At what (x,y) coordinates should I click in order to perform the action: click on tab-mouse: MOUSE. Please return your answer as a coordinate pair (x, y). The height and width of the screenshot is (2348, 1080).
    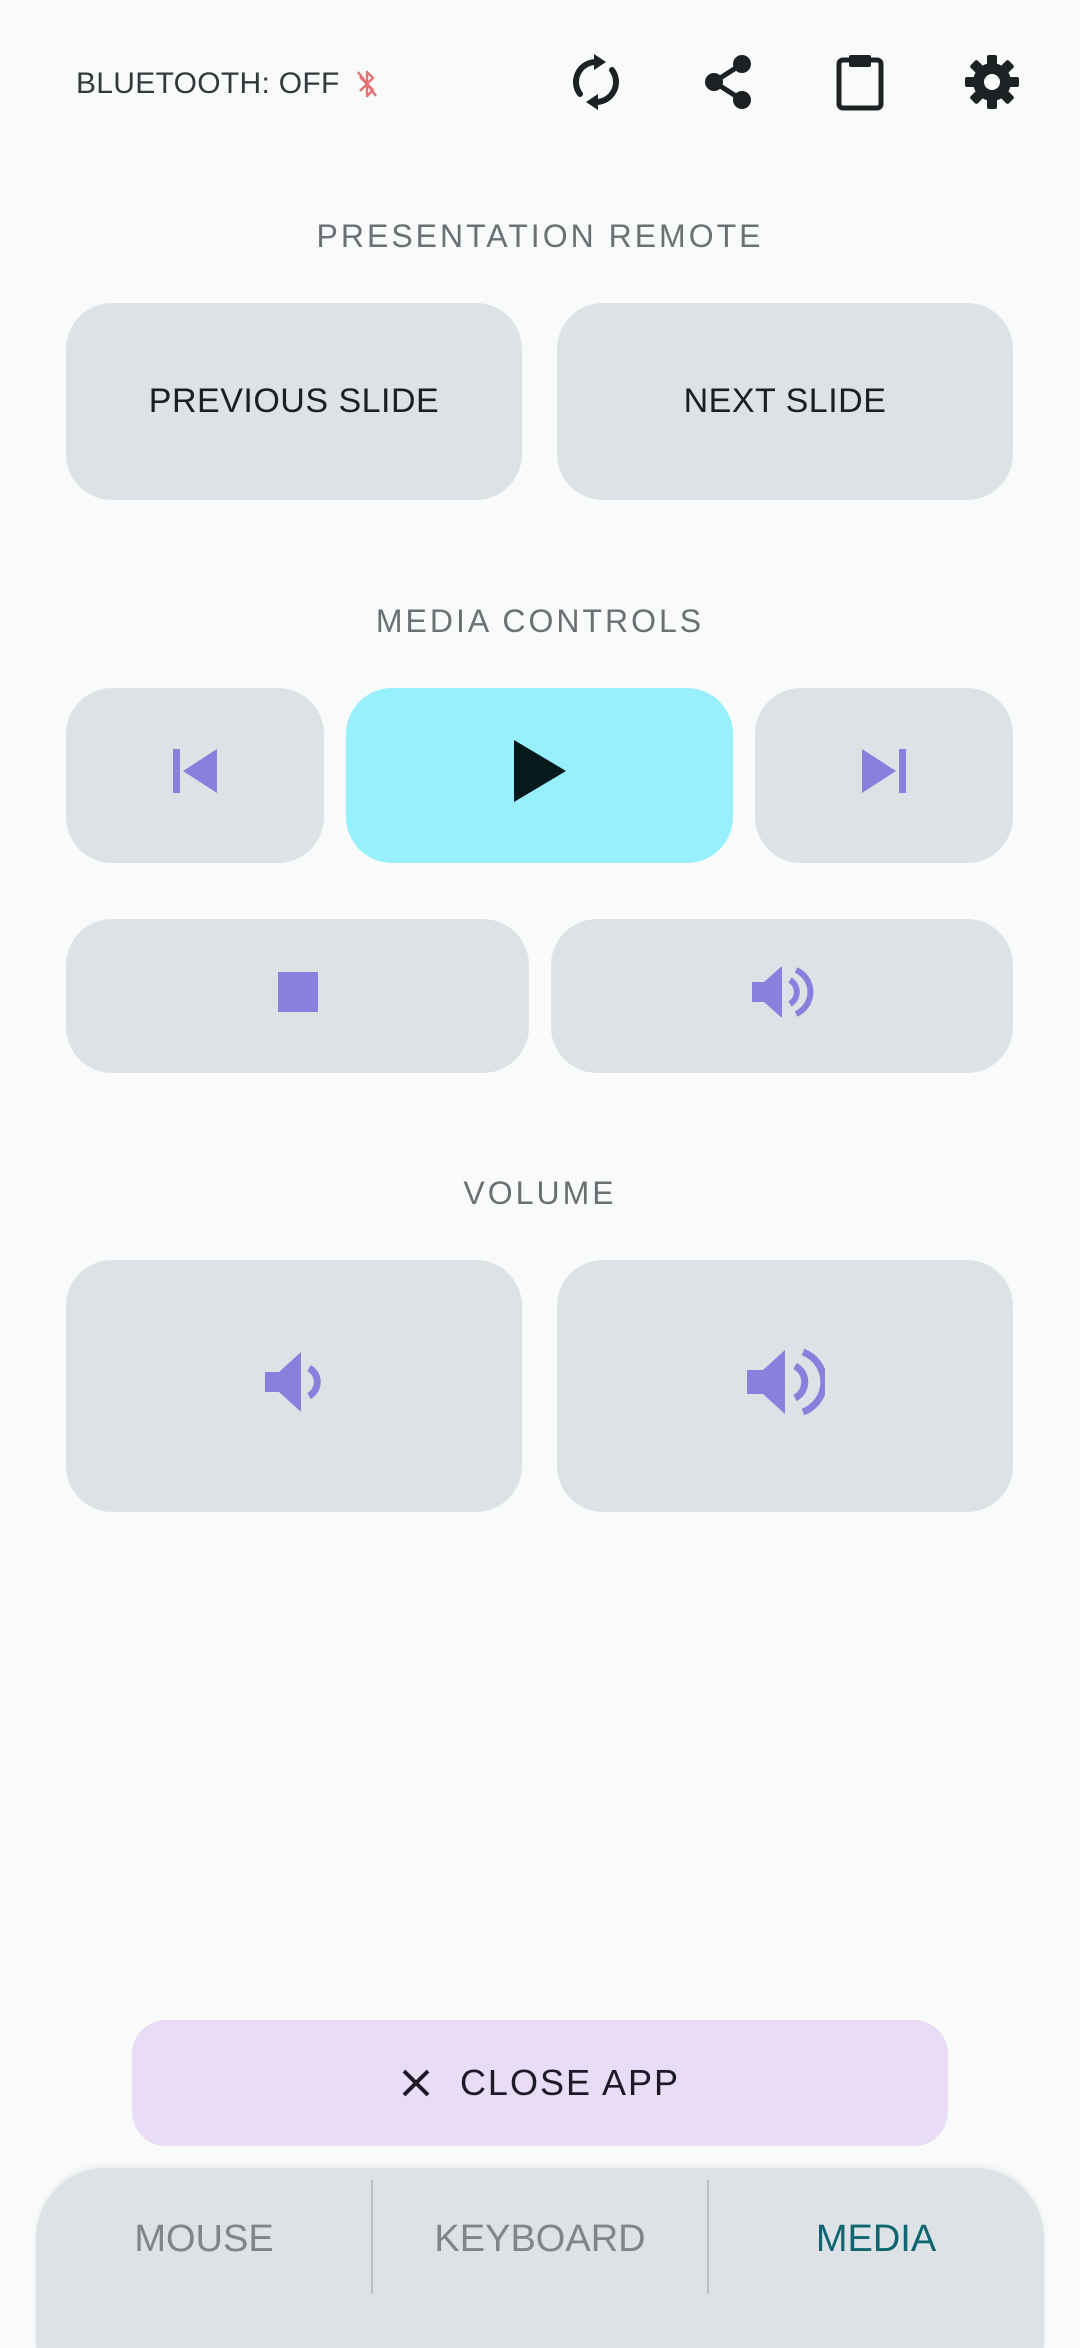
    Looking at the image, I should click on (204, 2239).